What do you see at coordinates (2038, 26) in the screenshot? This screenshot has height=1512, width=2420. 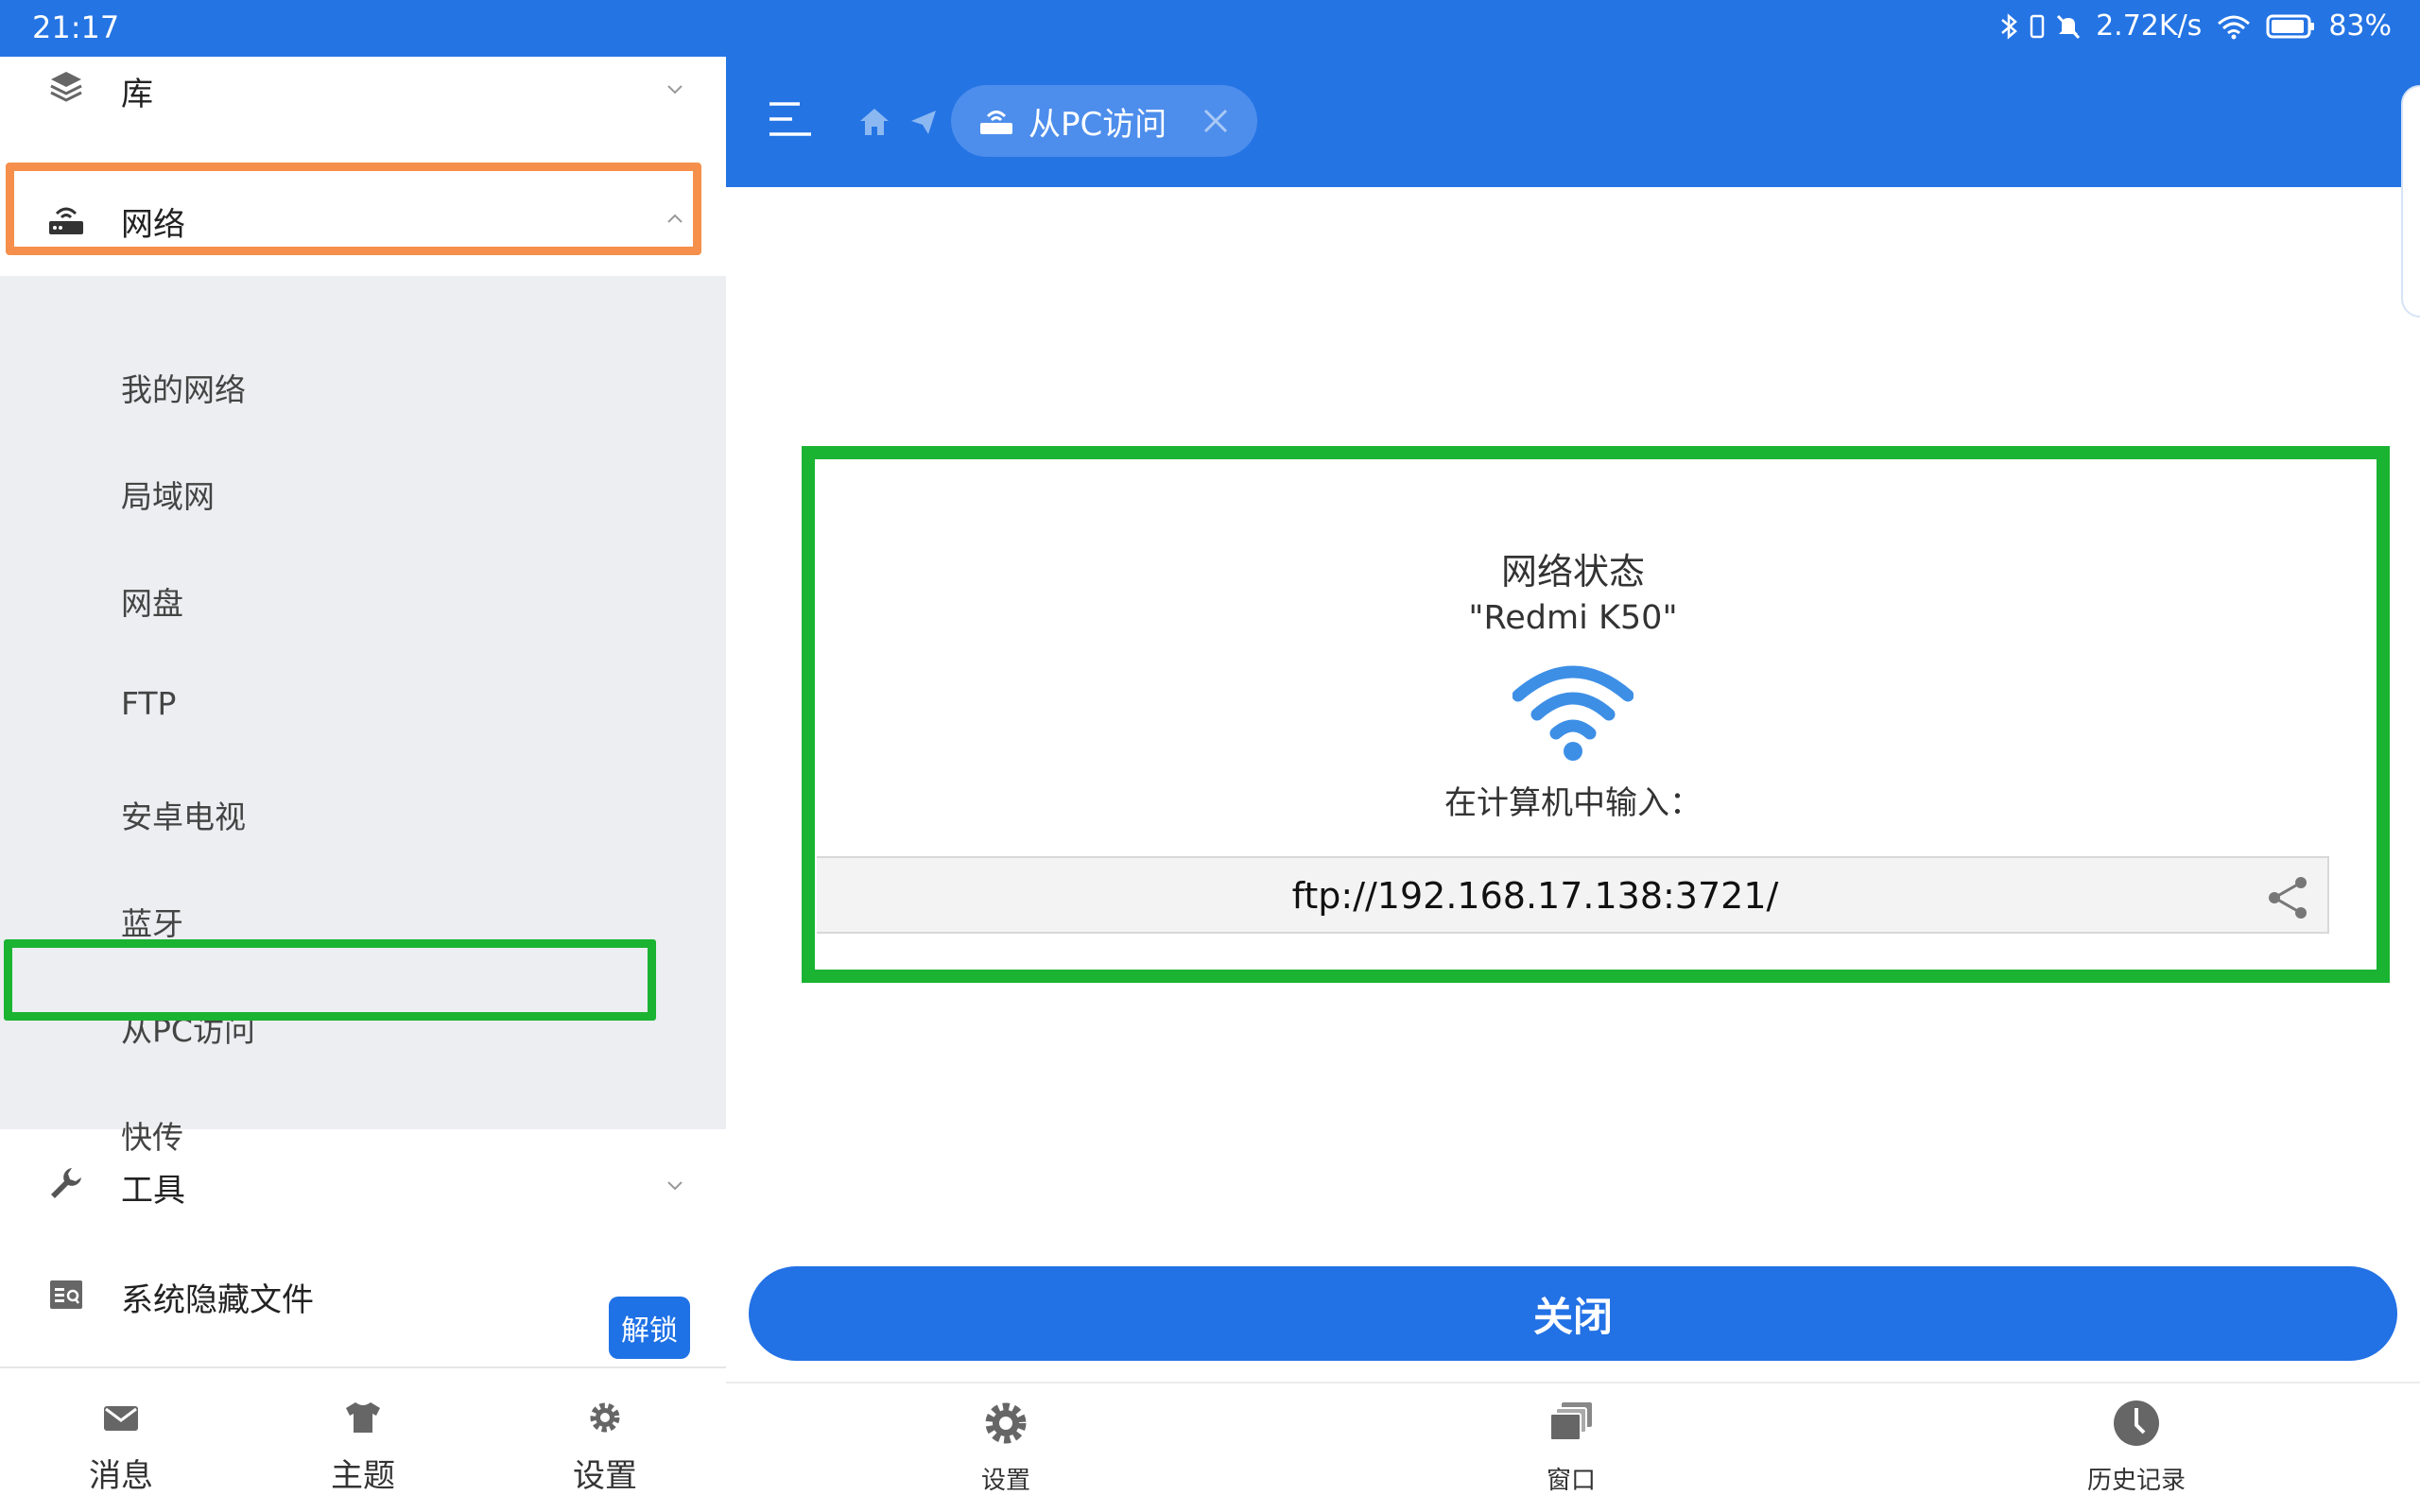 I see `vibrate-icon` at bounding box center [2038, 26].